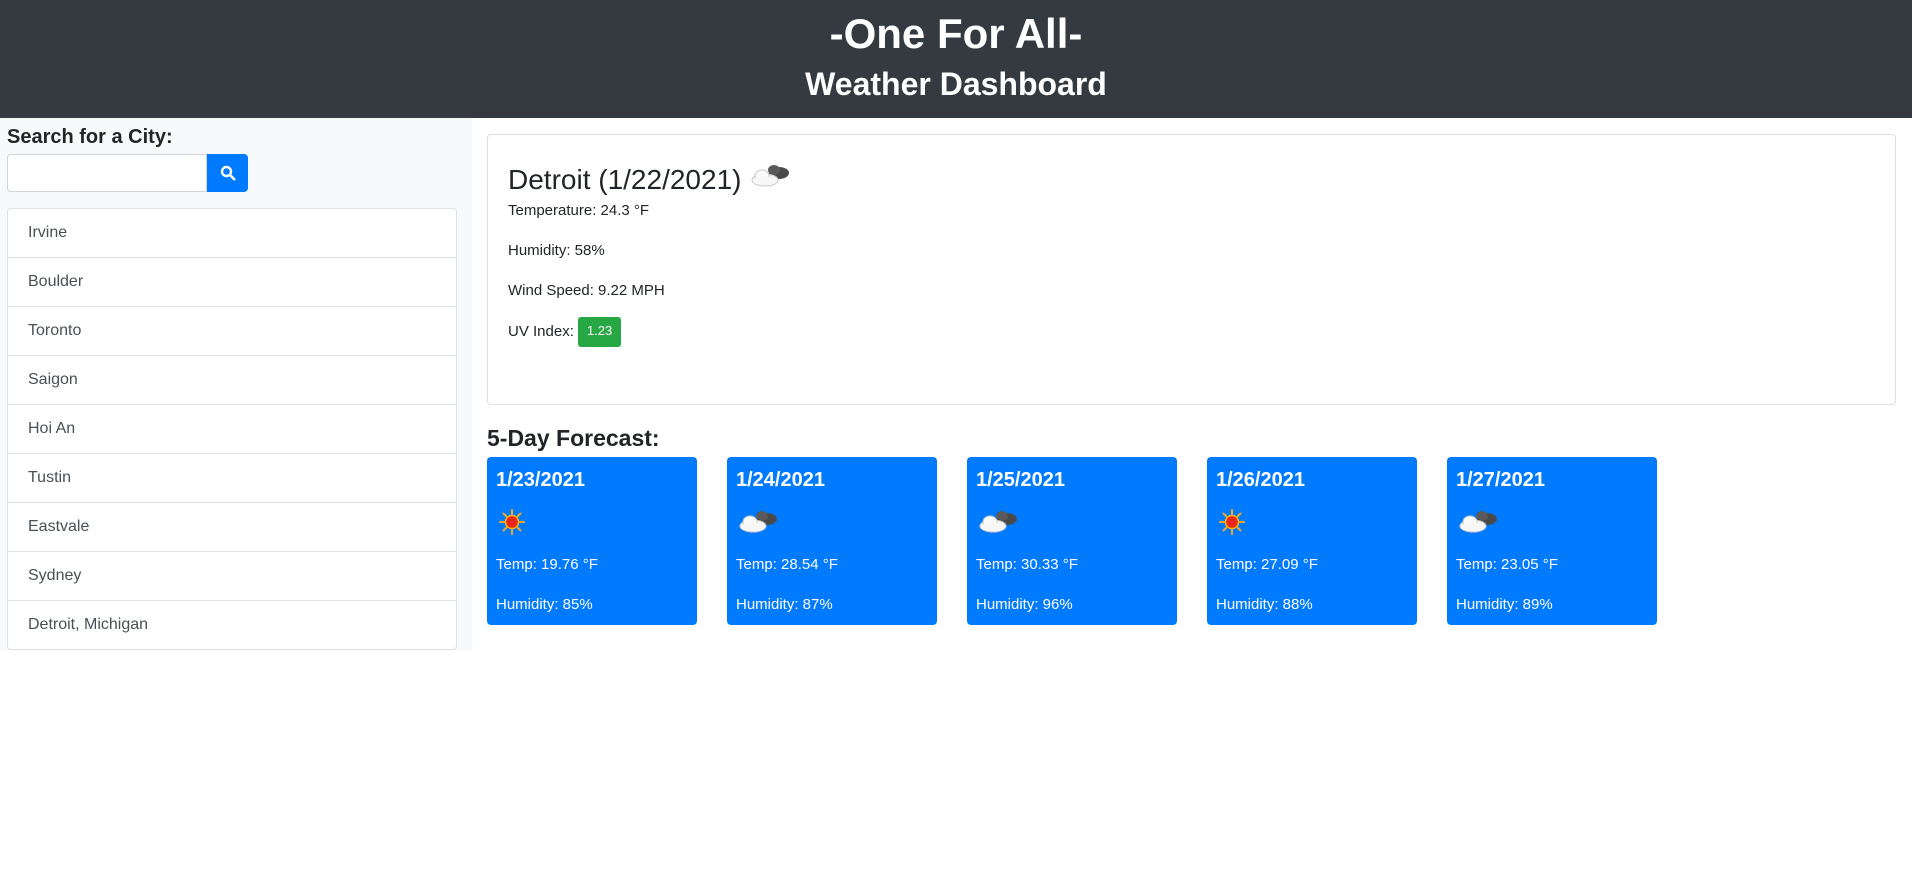 This screenshot has height=872, width=1912. Describe the element at coordinates (625, 179) in the screenshot. I see `current-city-date: Detroit (1/22/2021)` at that location.